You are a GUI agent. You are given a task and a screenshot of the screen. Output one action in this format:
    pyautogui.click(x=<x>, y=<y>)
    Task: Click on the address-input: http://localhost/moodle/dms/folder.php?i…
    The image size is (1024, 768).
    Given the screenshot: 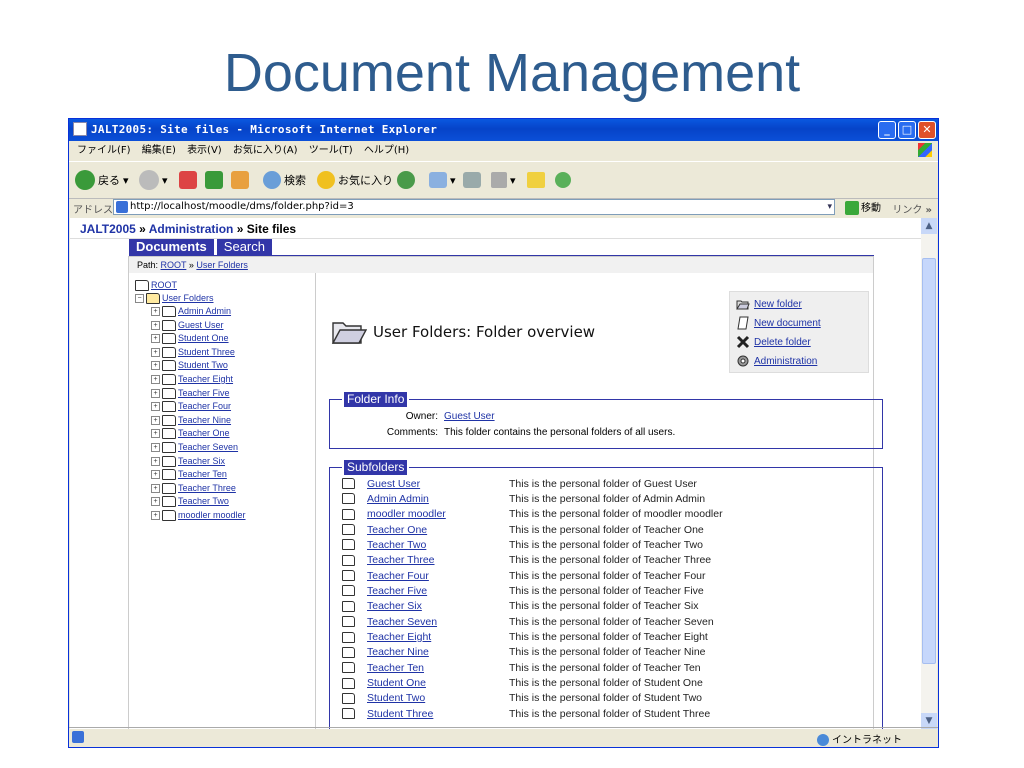 What is the action you would take?
    pyautogui.click(x=474, y=207)
    